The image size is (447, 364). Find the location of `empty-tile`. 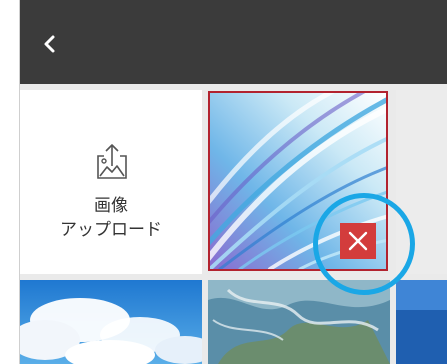

empty-tile is located at coordinates (421, 182).